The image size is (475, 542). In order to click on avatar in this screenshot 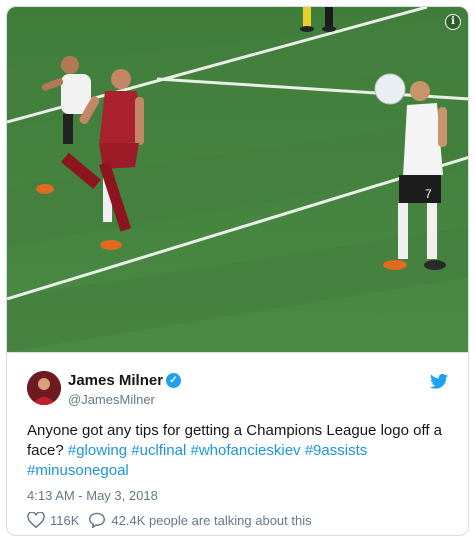, I will do `click(44, 388)`.